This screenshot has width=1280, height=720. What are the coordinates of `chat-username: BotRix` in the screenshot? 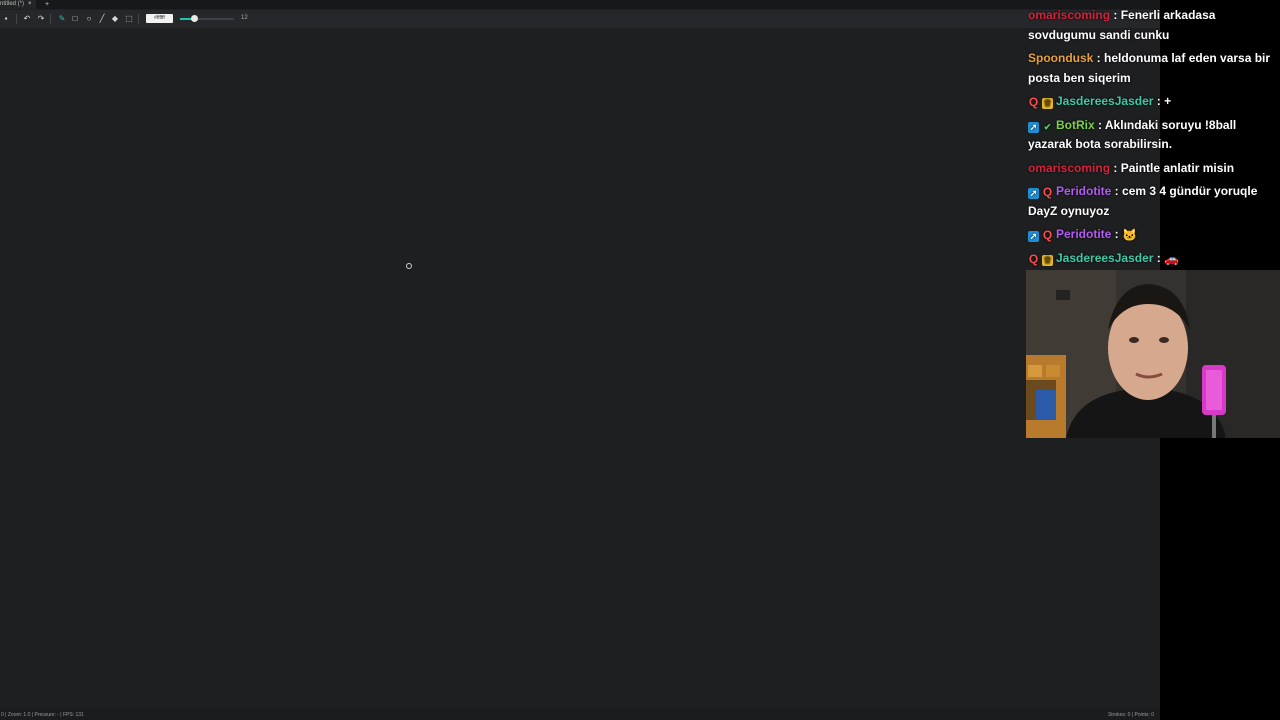 It's located at (1075, 125).